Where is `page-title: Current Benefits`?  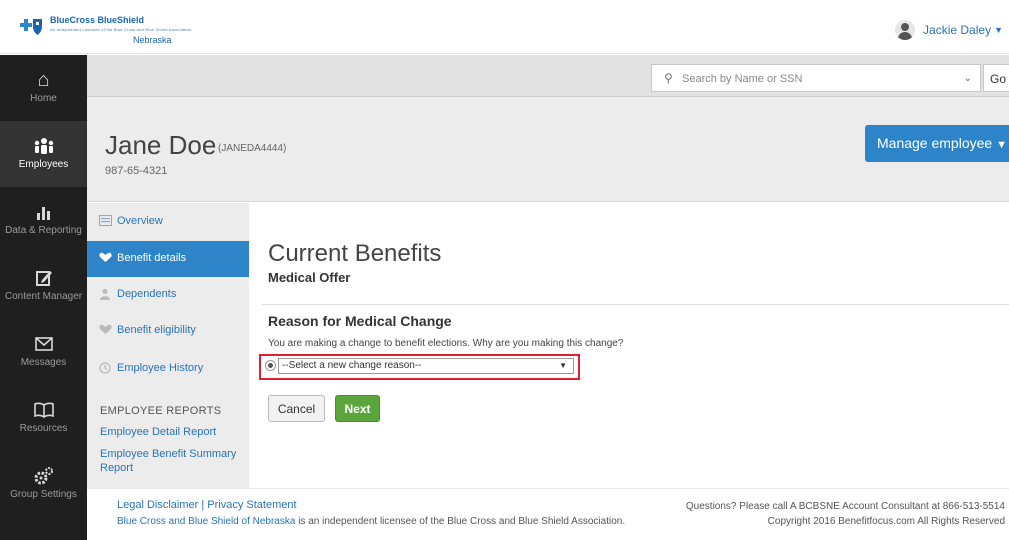
page-title: Current Benefits is located at coordinates (355, 253).